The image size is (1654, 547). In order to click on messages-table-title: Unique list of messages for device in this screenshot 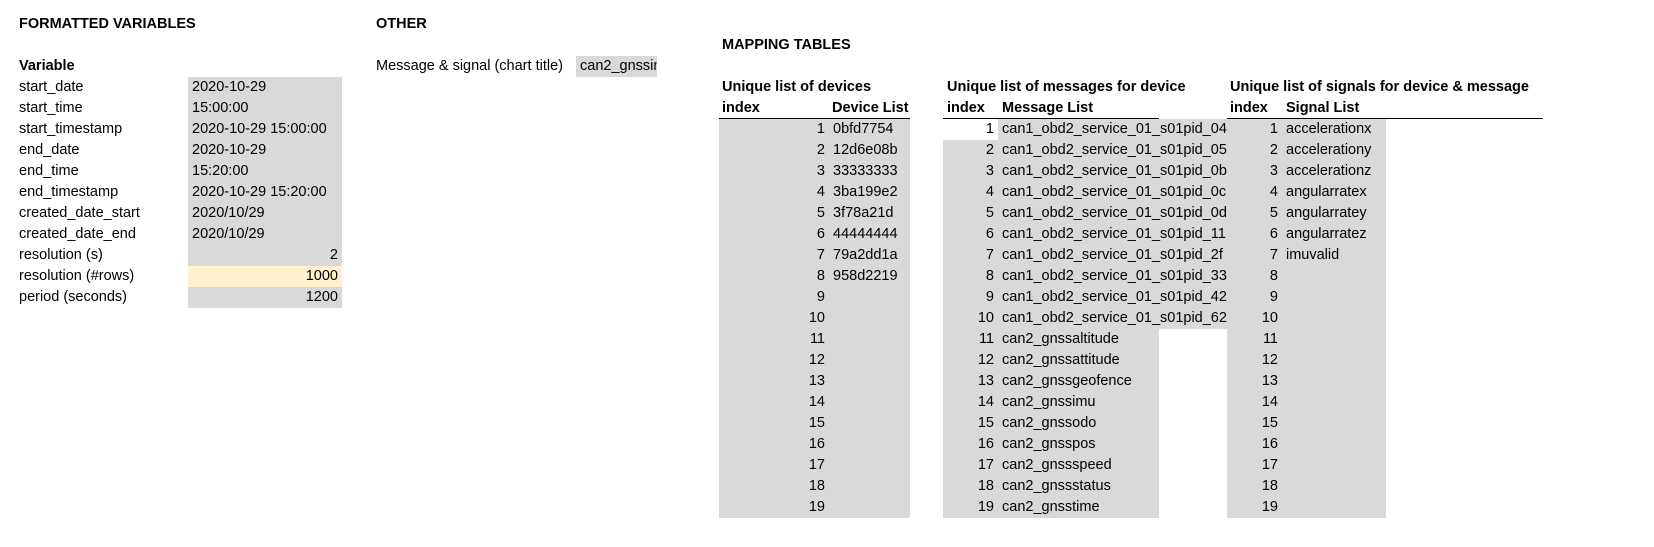, I will do `click(1066, 87)`.